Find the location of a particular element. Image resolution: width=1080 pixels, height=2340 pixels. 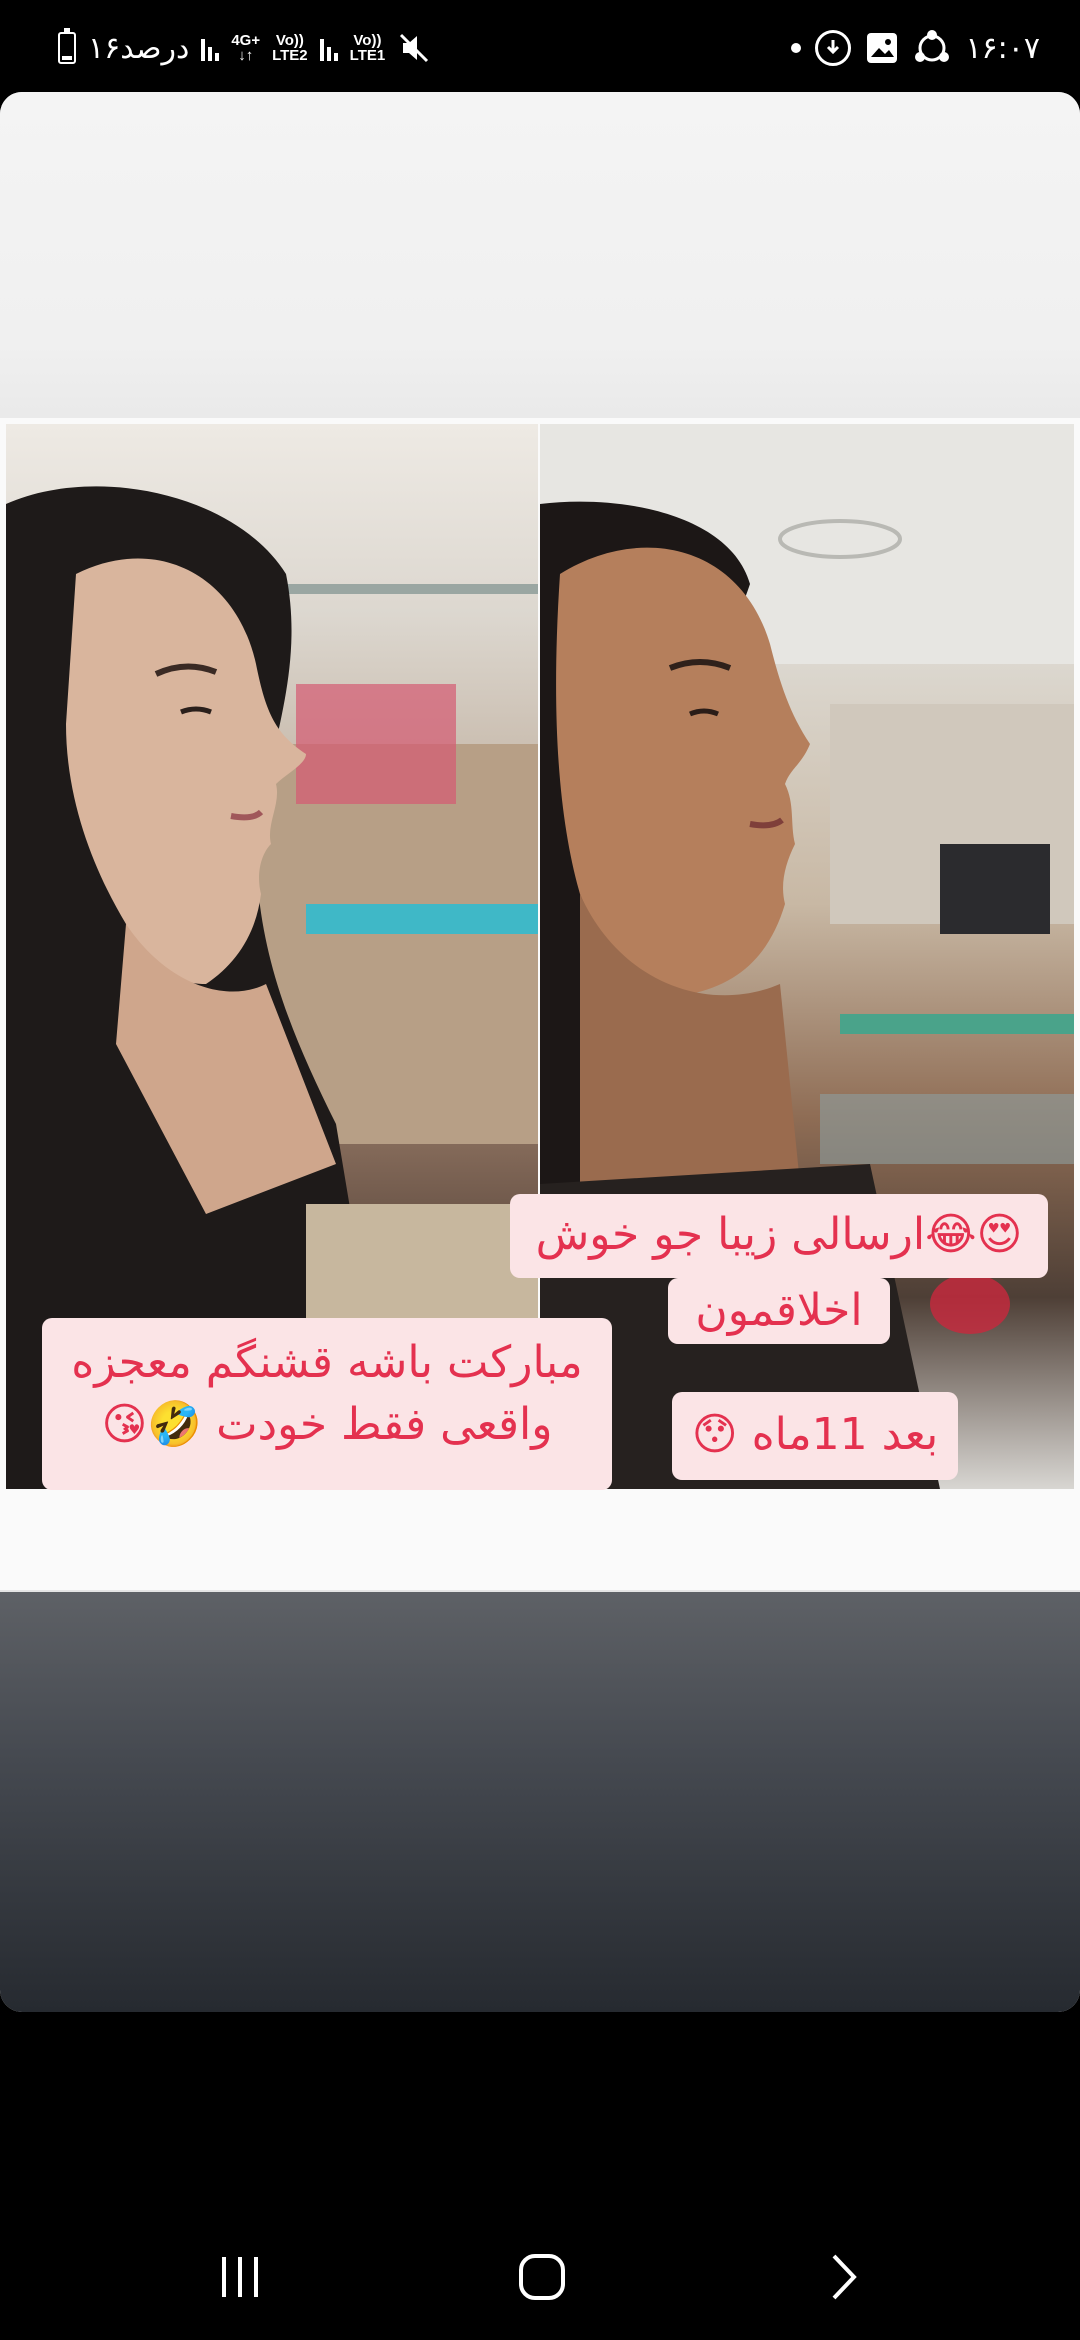

caption-left-line-2: واقعی فقط خودت 🤣😘 is located at coordinates (327, 1424).